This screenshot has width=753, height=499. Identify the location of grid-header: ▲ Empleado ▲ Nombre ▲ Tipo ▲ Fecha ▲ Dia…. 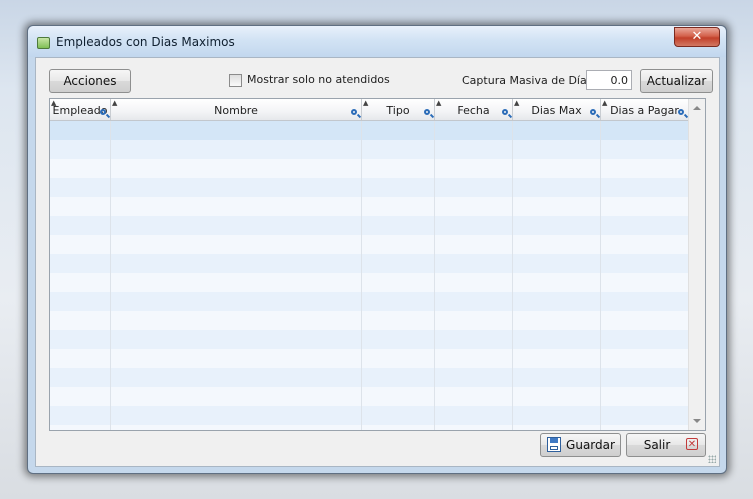
(369, 110).